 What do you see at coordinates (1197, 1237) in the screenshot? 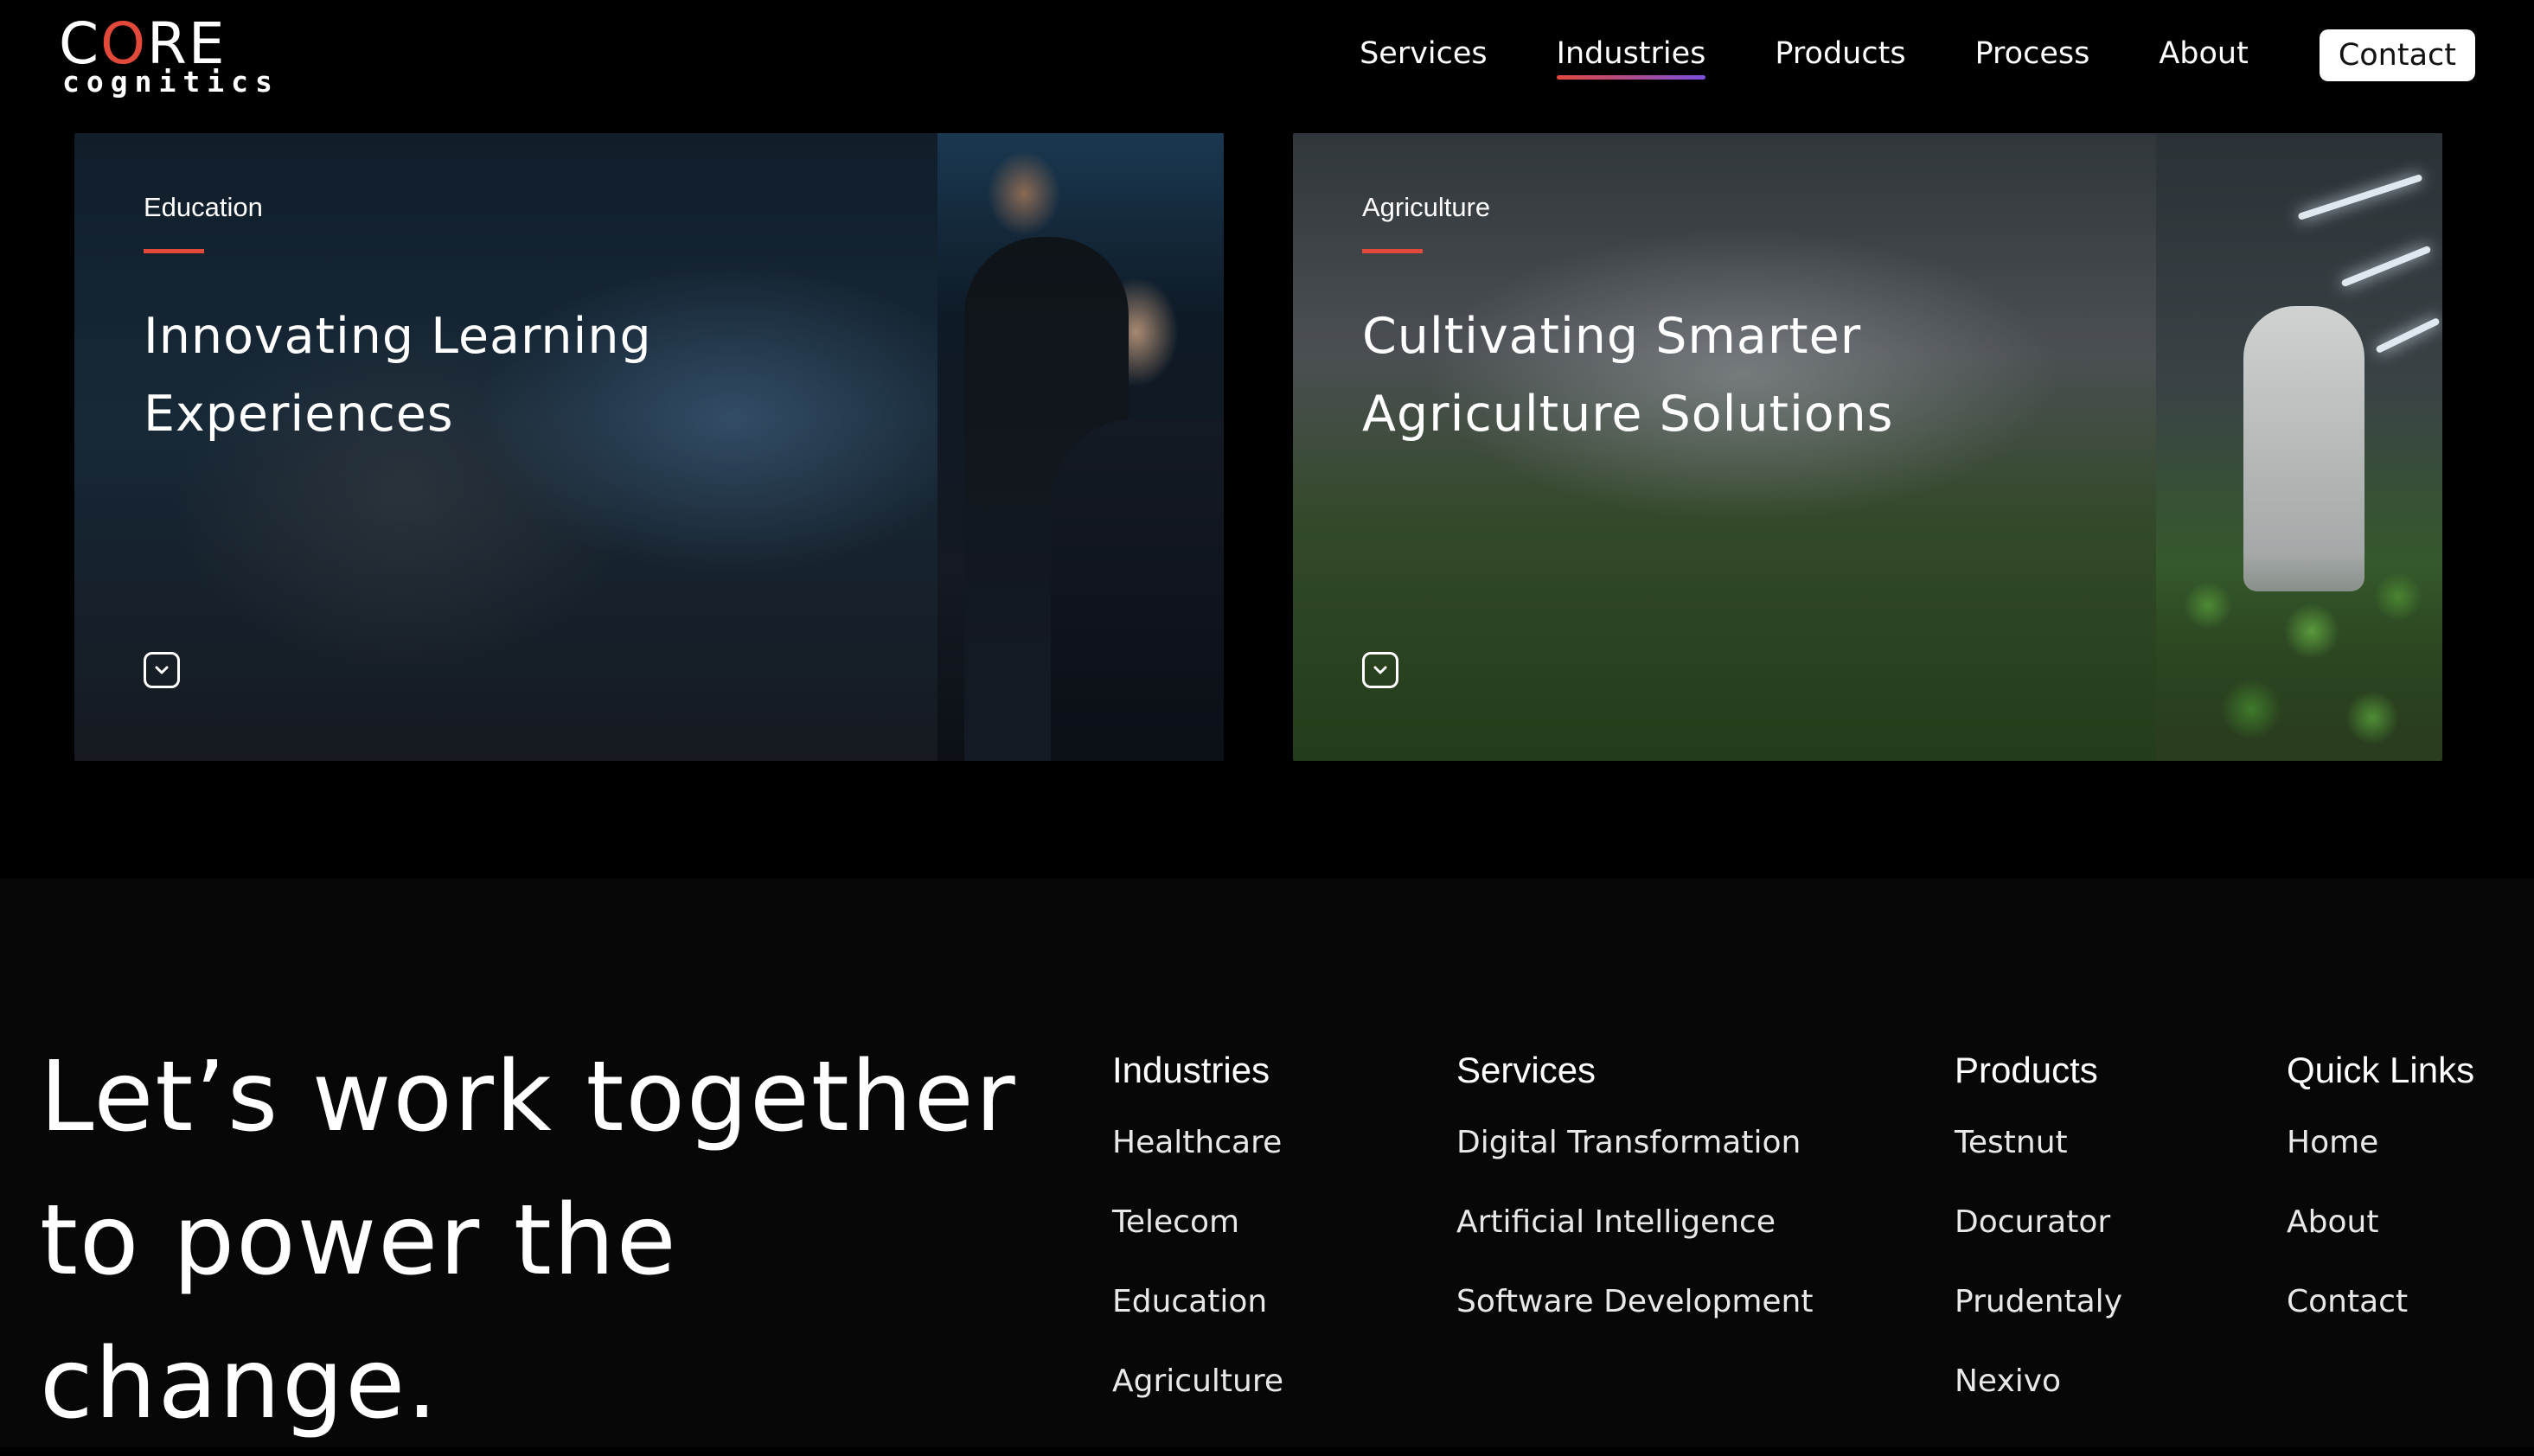
I see `footer-link-telecom: Telecom` at bounding box center [1197, 1237].